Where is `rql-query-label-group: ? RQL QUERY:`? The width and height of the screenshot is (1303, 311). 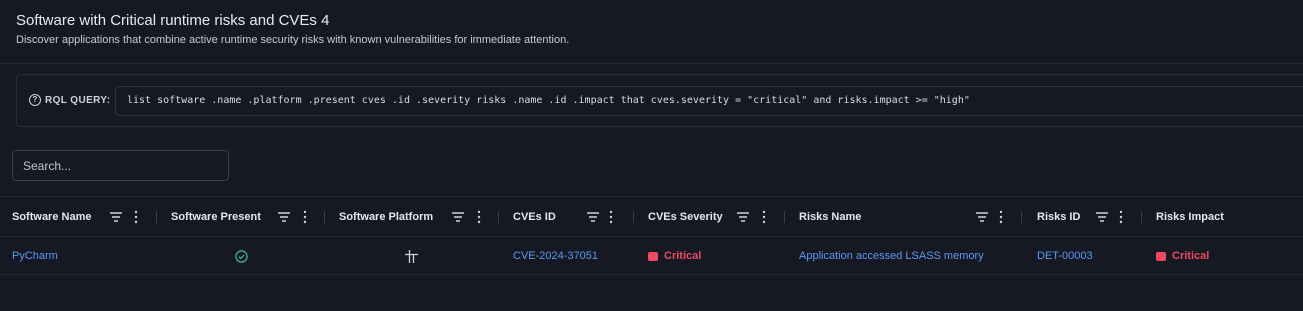
rql-query-label-group: ? RQL QUERY: is located at coordinates (69, 100).